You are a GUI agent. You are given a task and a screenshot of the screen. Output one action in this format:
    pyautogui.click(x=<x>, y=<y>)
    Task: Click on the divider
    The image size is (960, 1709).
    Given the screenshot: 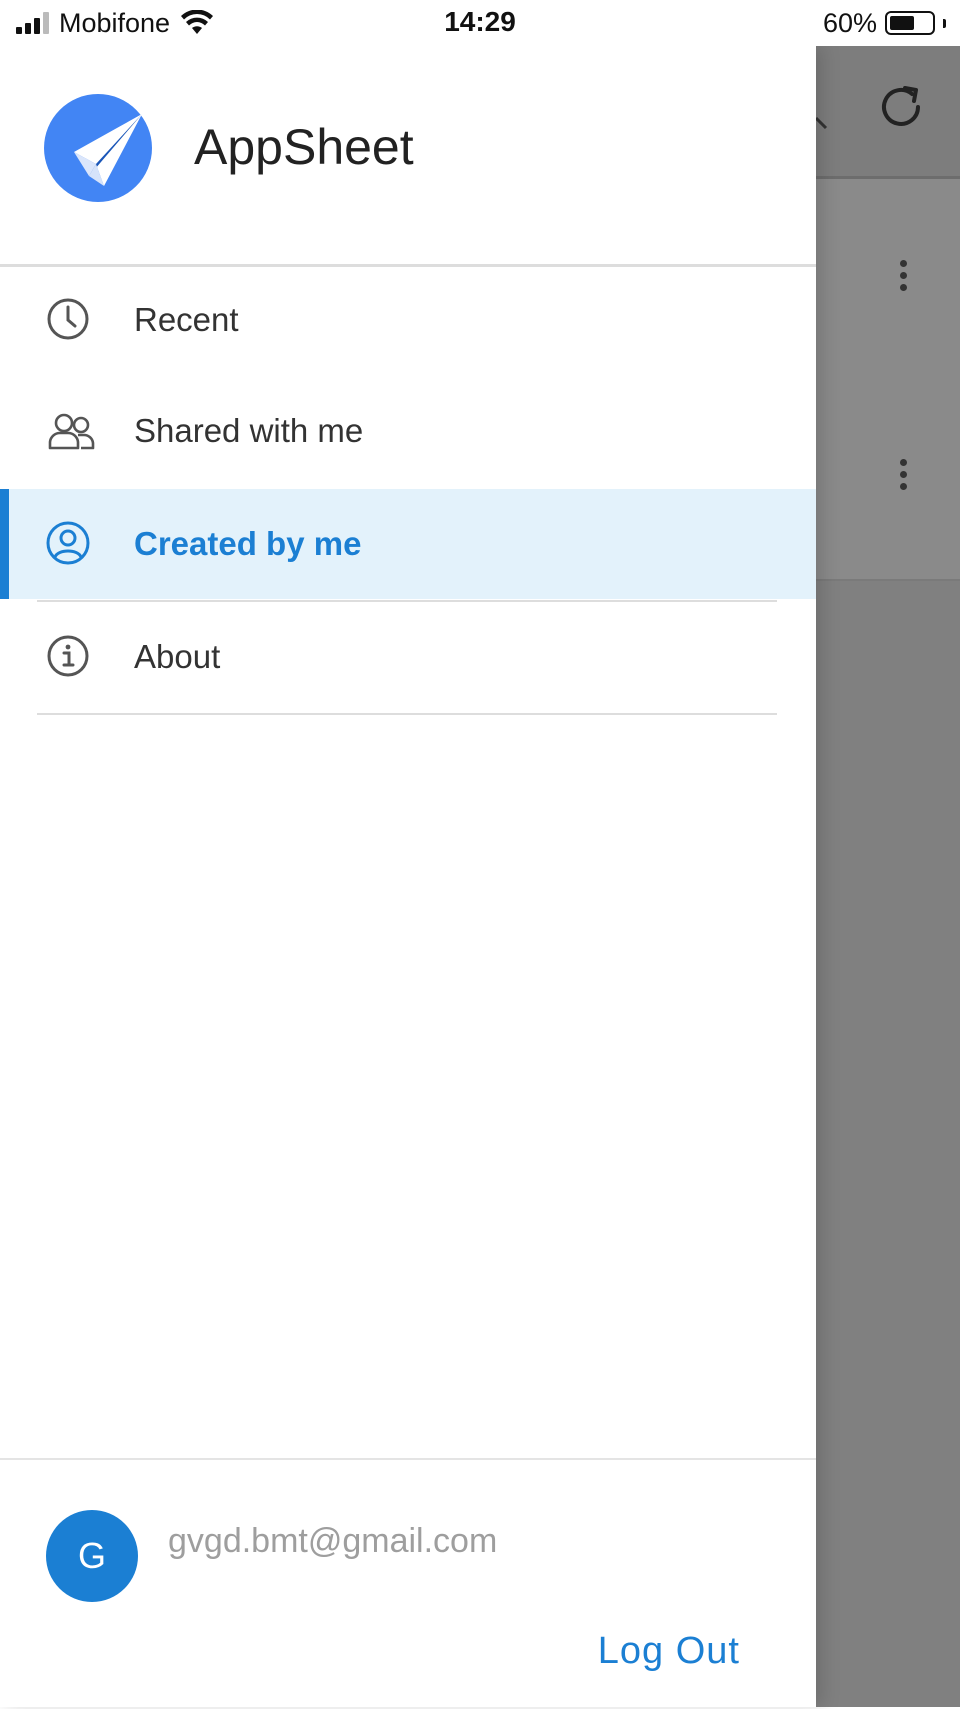 What is the action you would take?
    pyautogui.click(x=407, y=714)
    